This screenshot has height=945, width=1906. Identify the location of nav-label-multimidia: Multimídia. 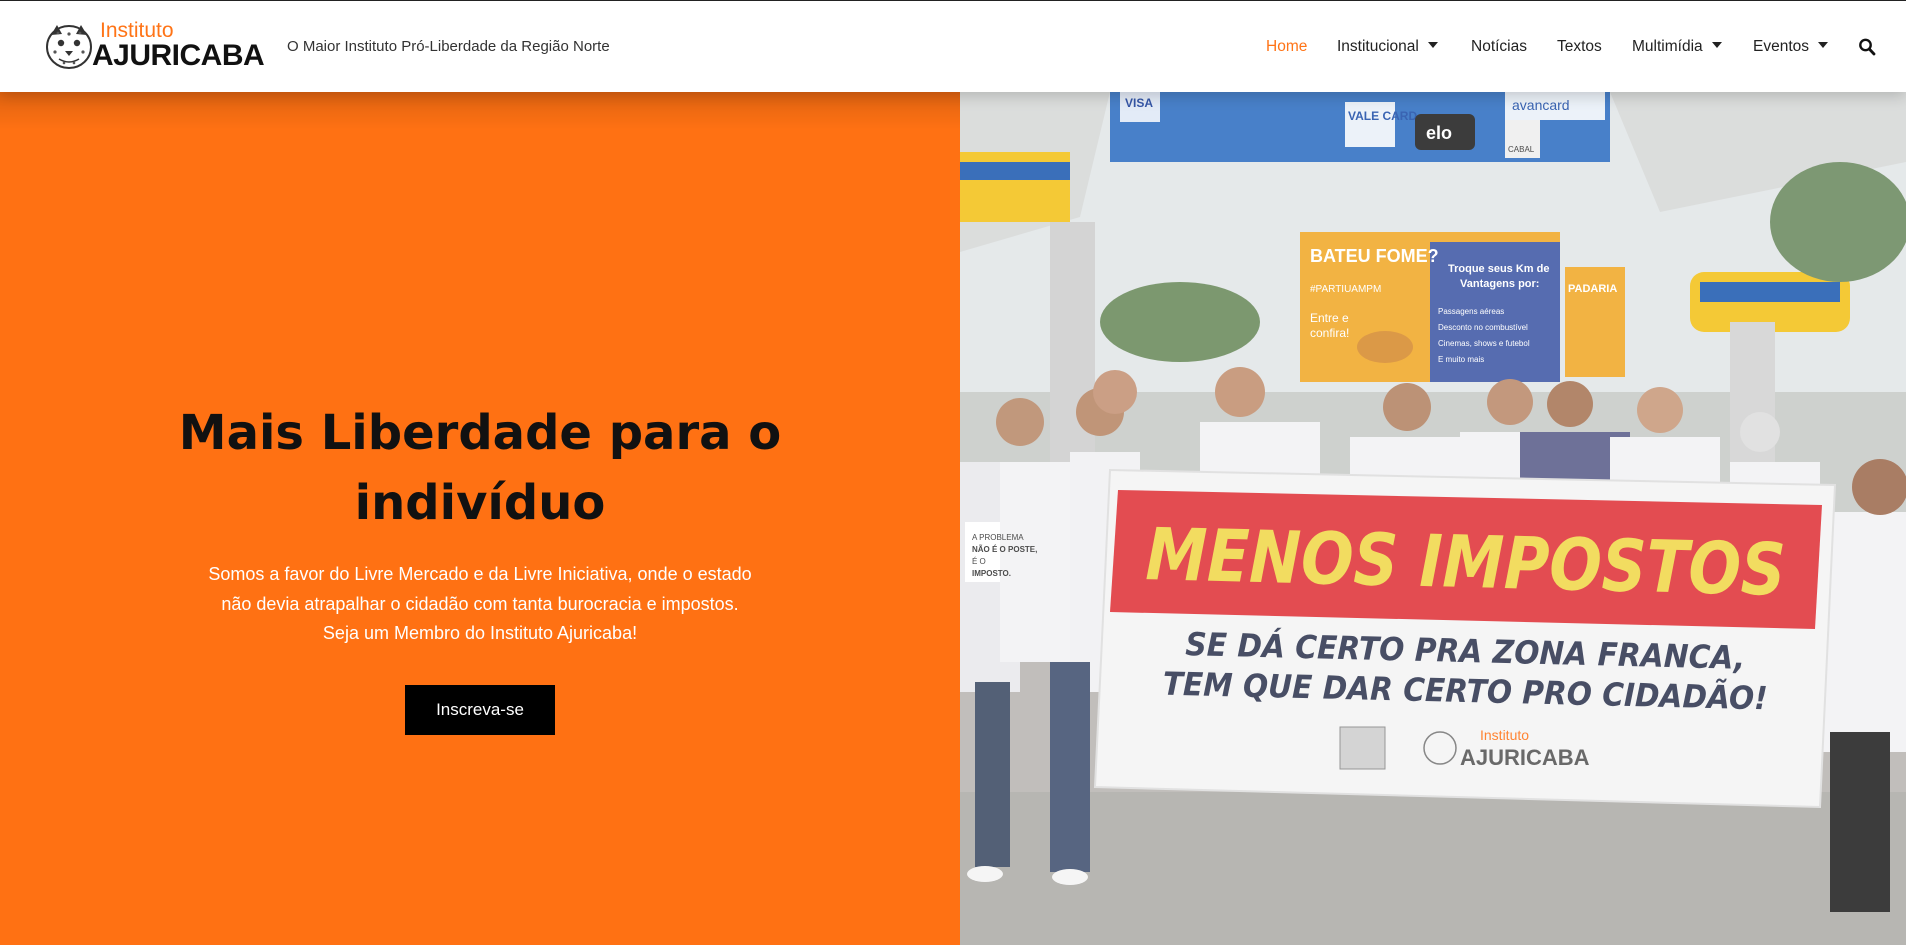
(1667, 46).